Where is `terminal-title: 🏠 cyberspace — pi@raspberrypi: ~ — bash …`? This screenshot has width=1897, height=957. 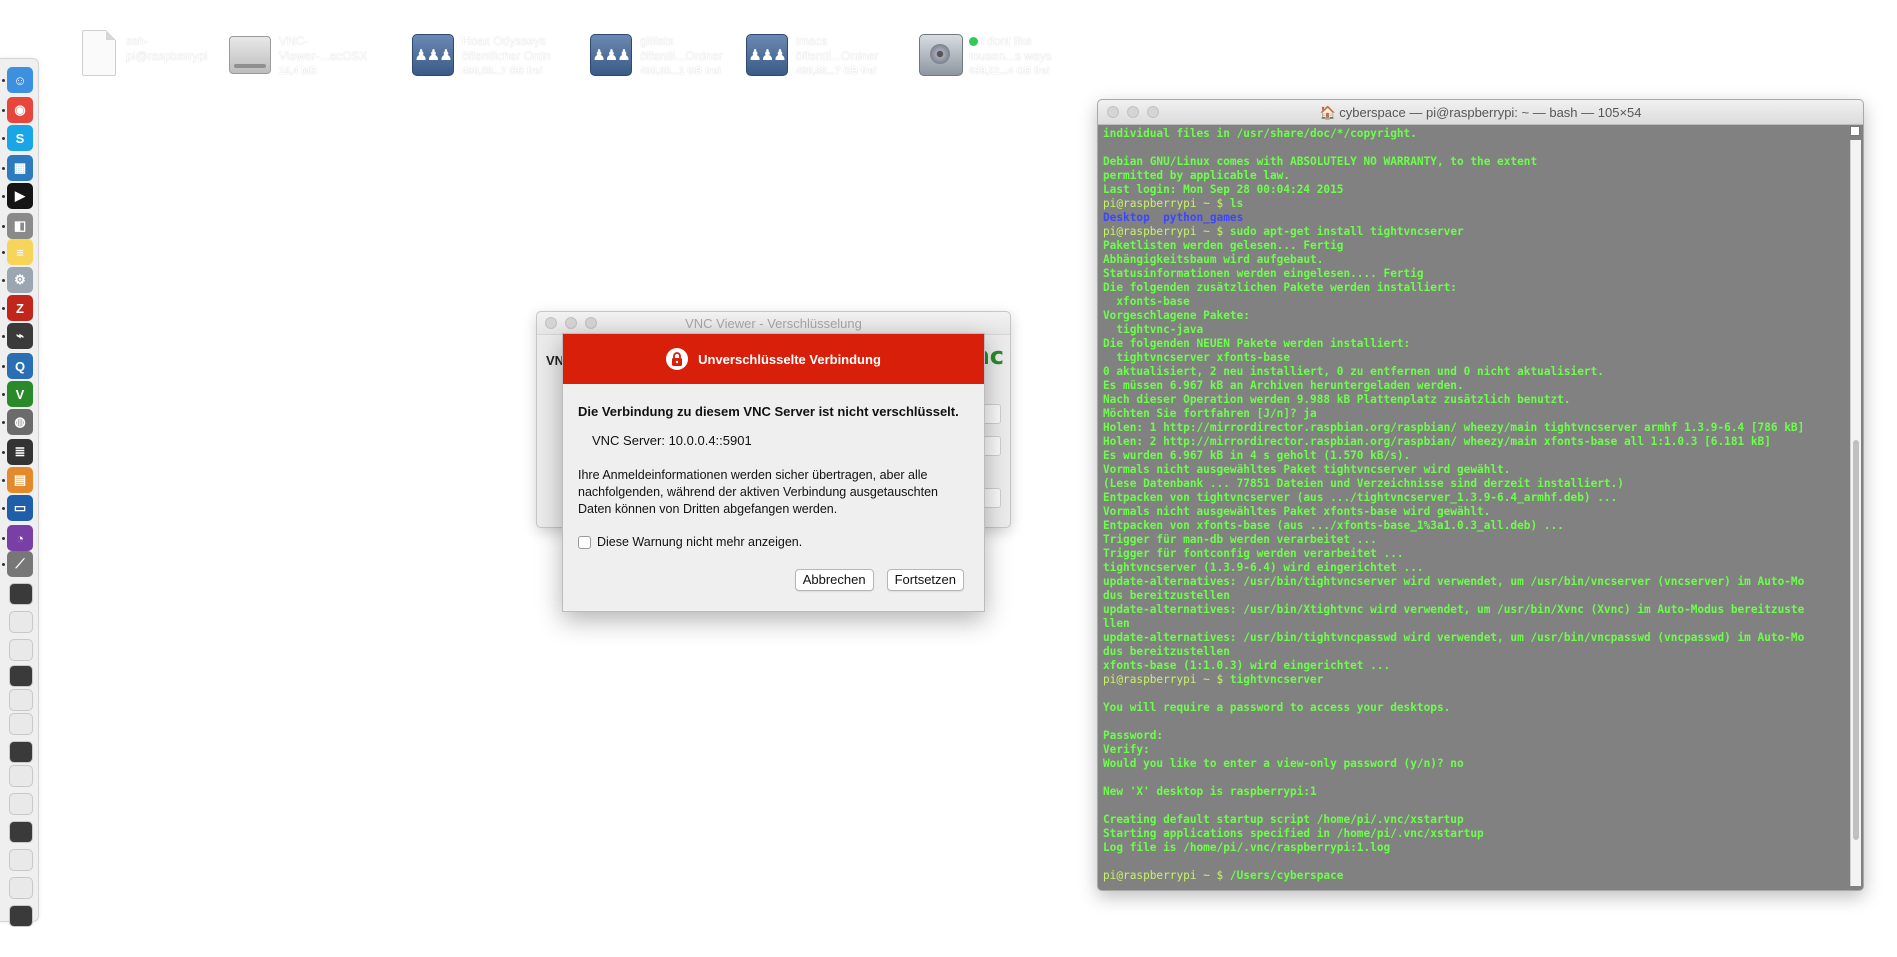 terminal-title: 🏠 cyberspace — pi@raspberrypi: ~ — bash … is located at coordinates (1480, 112).